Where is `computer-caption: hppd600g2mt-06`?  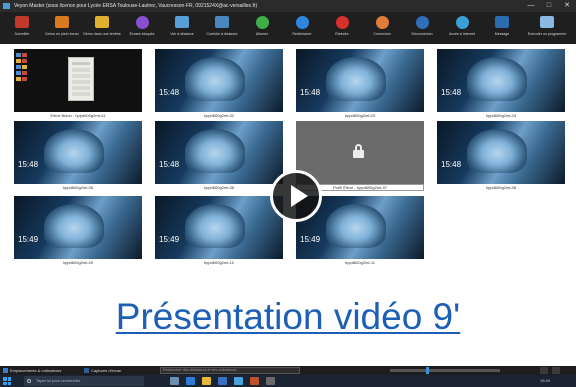
computer-caption: hppd600g2mt-06 is located at coordinates (219, 187).